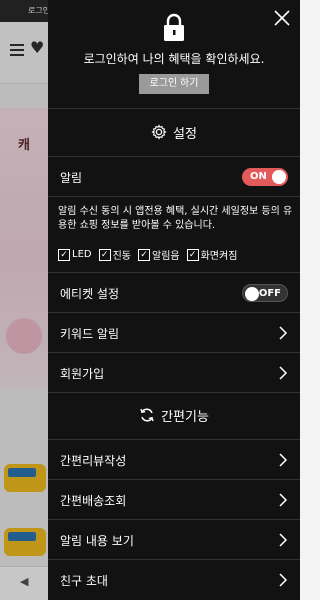 This screenshot has height=600, width=320. Describe the element at coordinates (174, 293) in the screenshot. I see `etiquette-row: 에티켓 설정 OFF` at that location.